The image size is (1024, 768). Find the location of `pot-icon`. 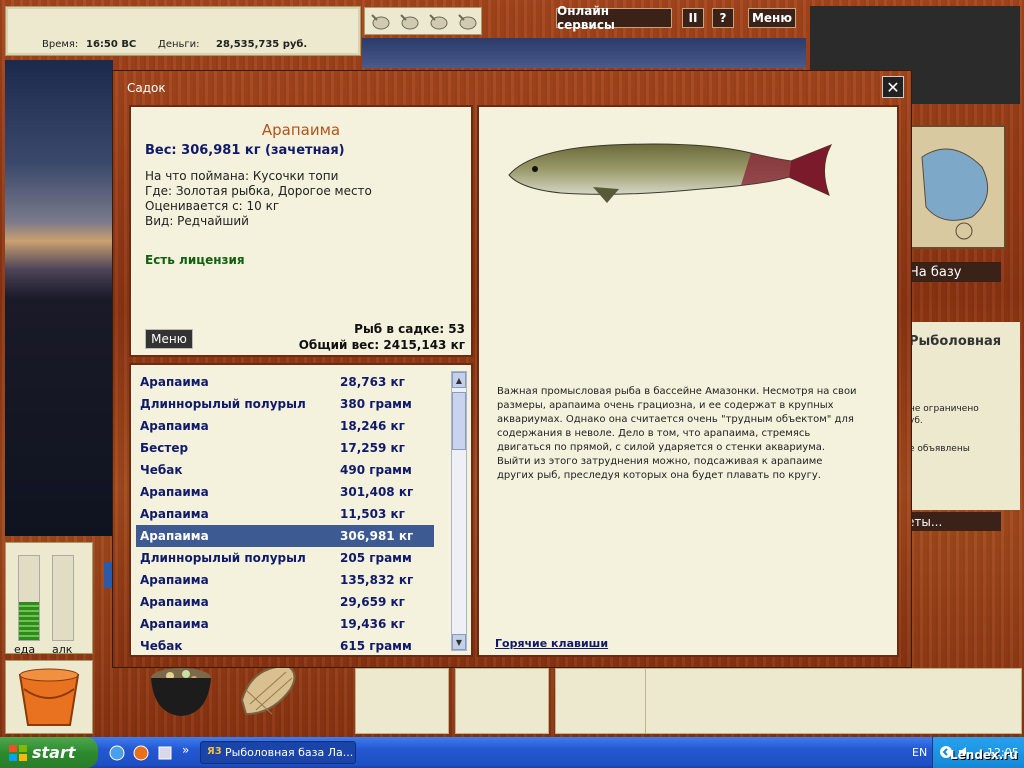

pot-icon is located at coordinates (181, 691).